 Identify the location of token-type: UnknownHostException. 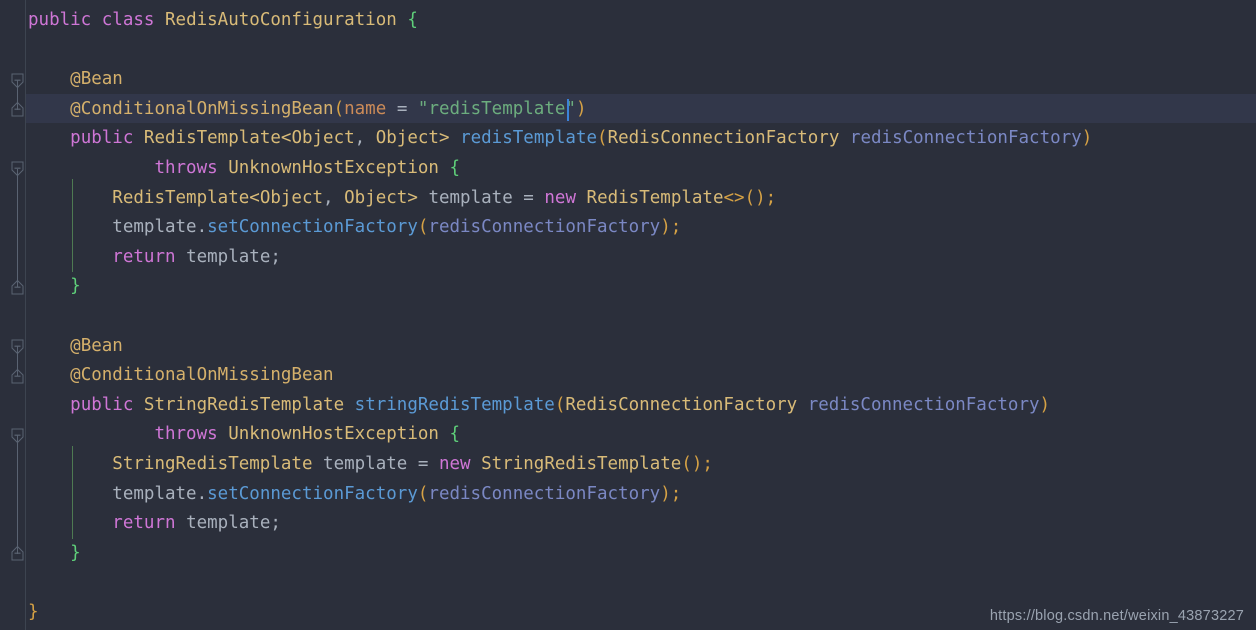
(333, 168).